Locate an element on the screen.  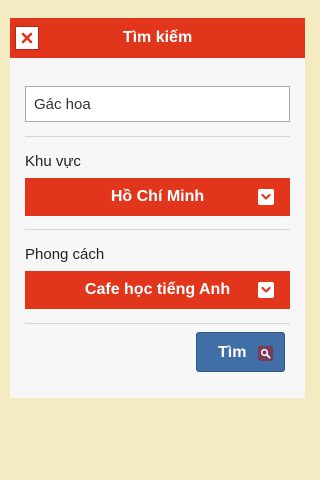
region-select-value: Hồ Chí Minh is located at coordinates (157, 196).